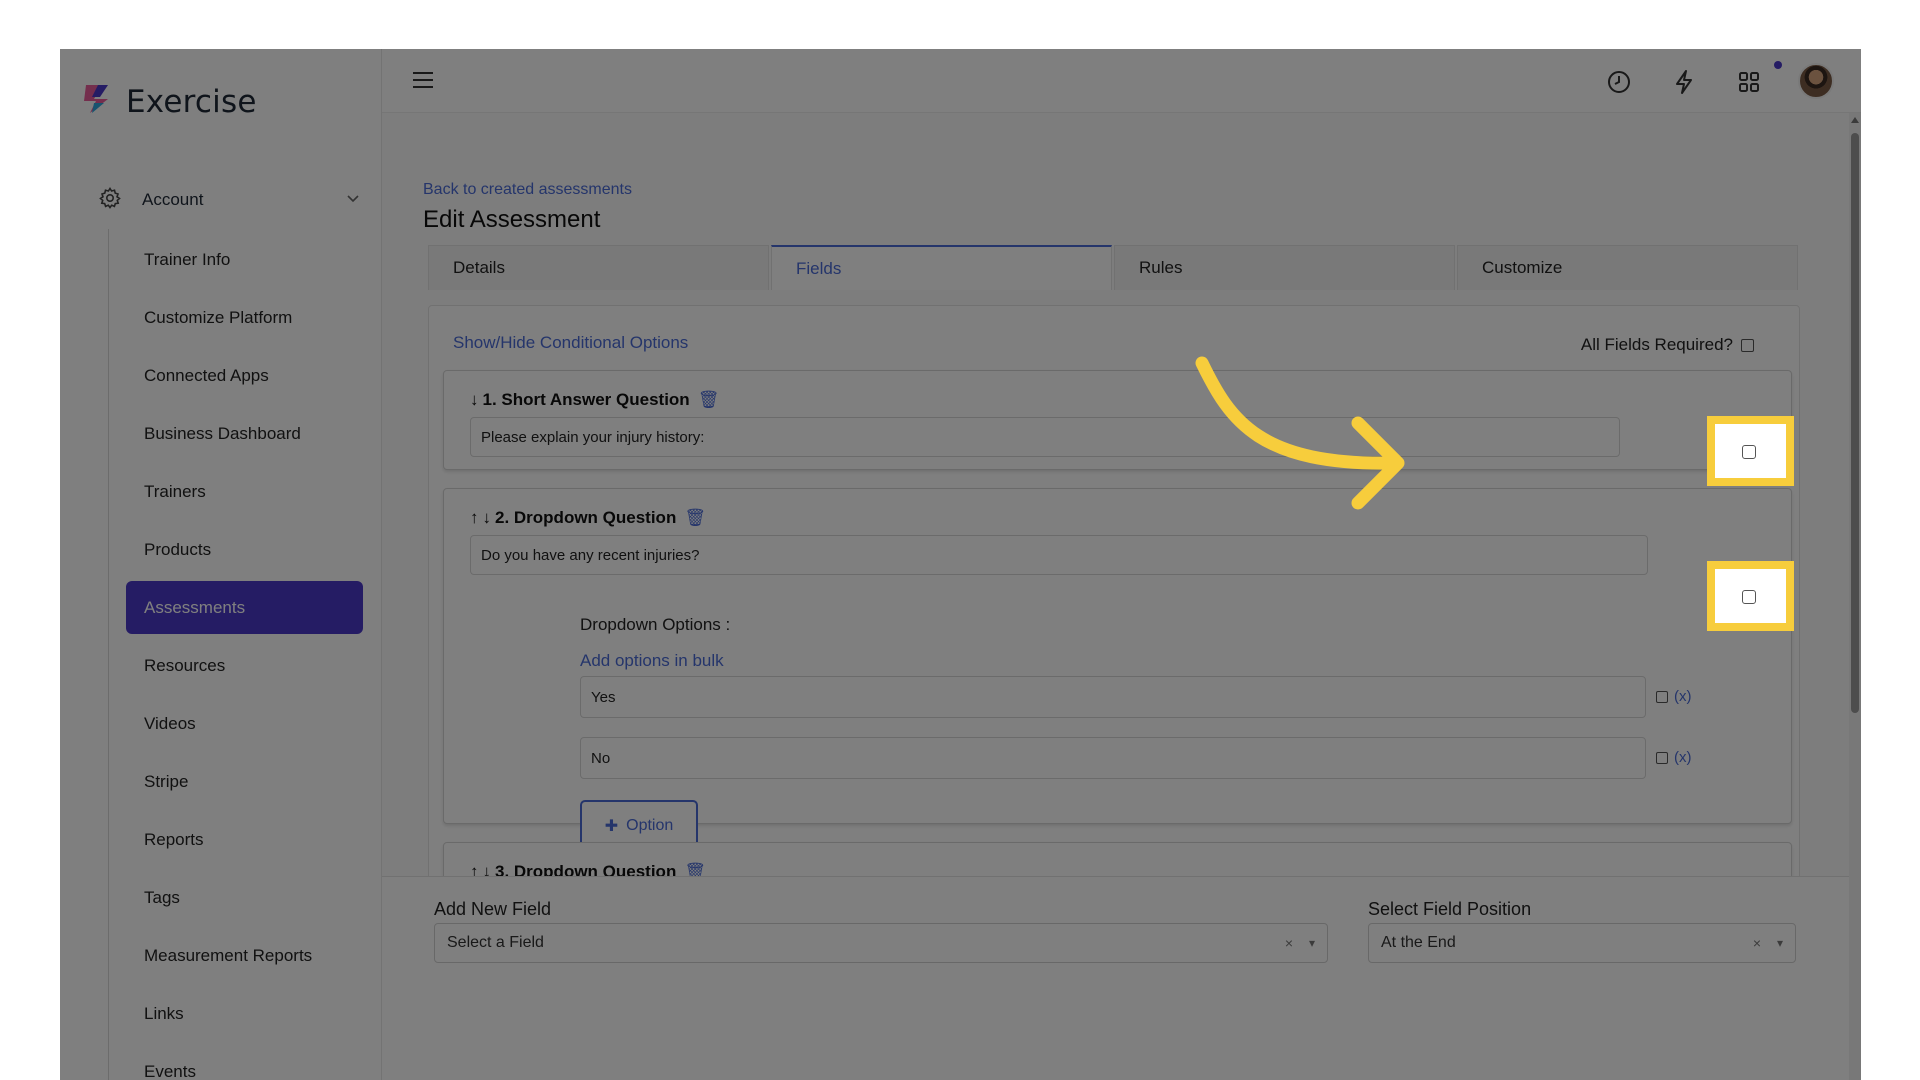  I want to click on option-input-no: No, so click(1113, 758).